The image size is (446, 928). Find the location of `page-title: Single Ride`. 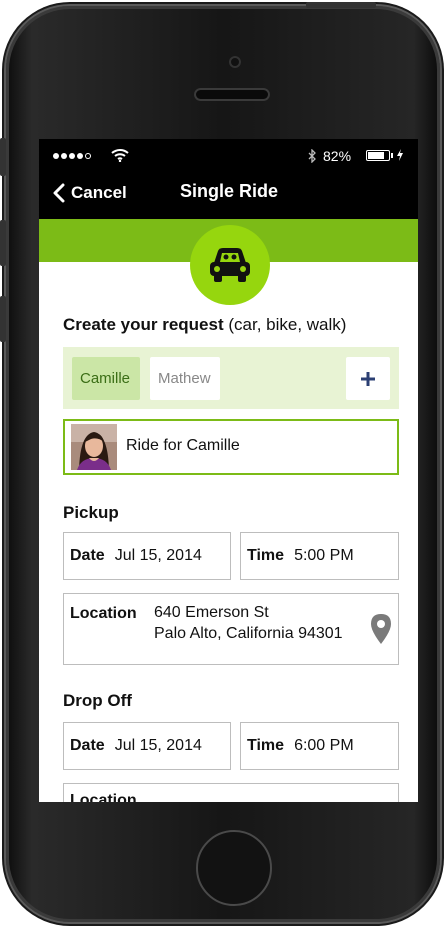

page-title: Single Ride is located at coordinates (228, 191).